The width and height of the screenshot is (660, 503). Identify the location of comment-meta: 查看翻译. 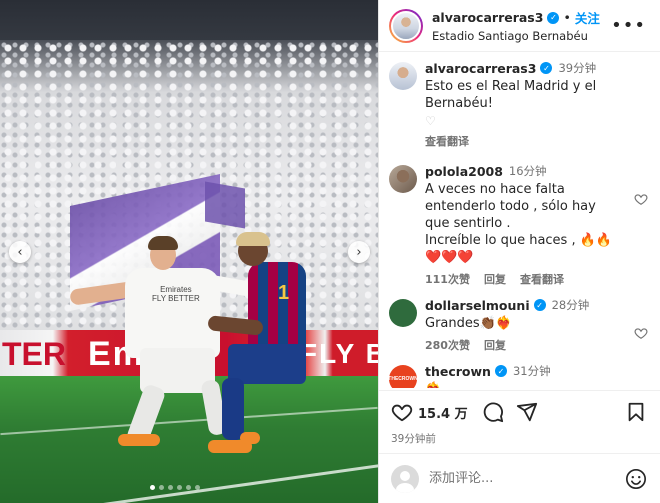
(524, 141).